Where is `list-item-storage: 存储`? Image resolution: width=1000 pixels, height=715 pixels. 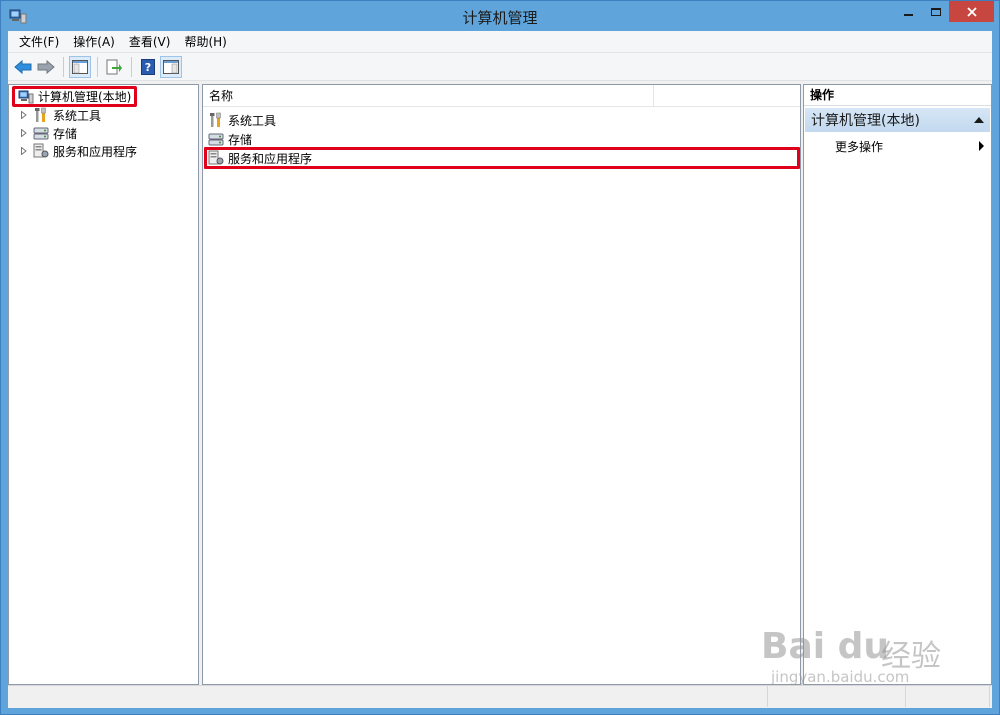
list-item-storage: 存储 is located at coordinates (230, 139).